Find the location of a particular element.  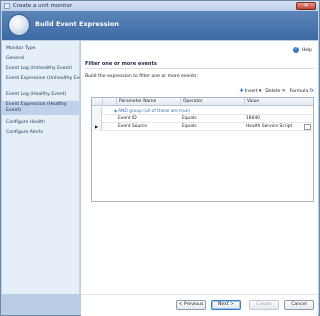

parameter-cell: Event ID is located at coordinates (148, 119).